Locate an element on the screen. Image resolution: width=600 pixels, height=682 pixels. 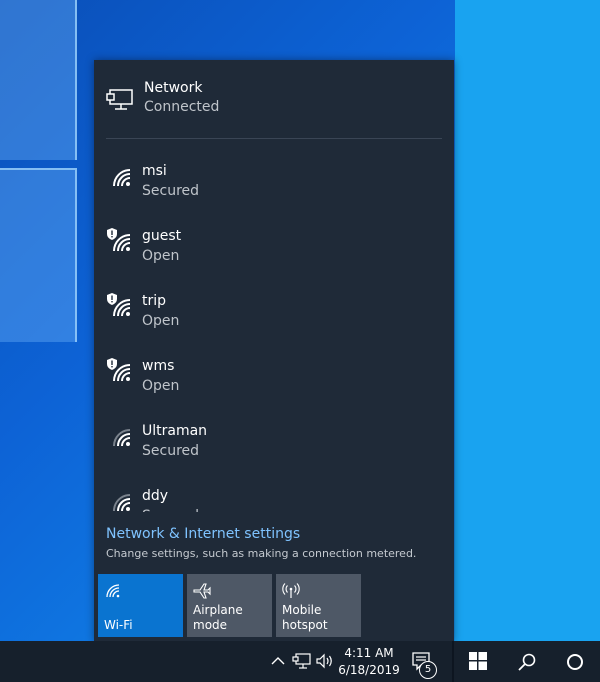
wifi-network-item-msi: msi Secured is located at coordinates (274, 182).